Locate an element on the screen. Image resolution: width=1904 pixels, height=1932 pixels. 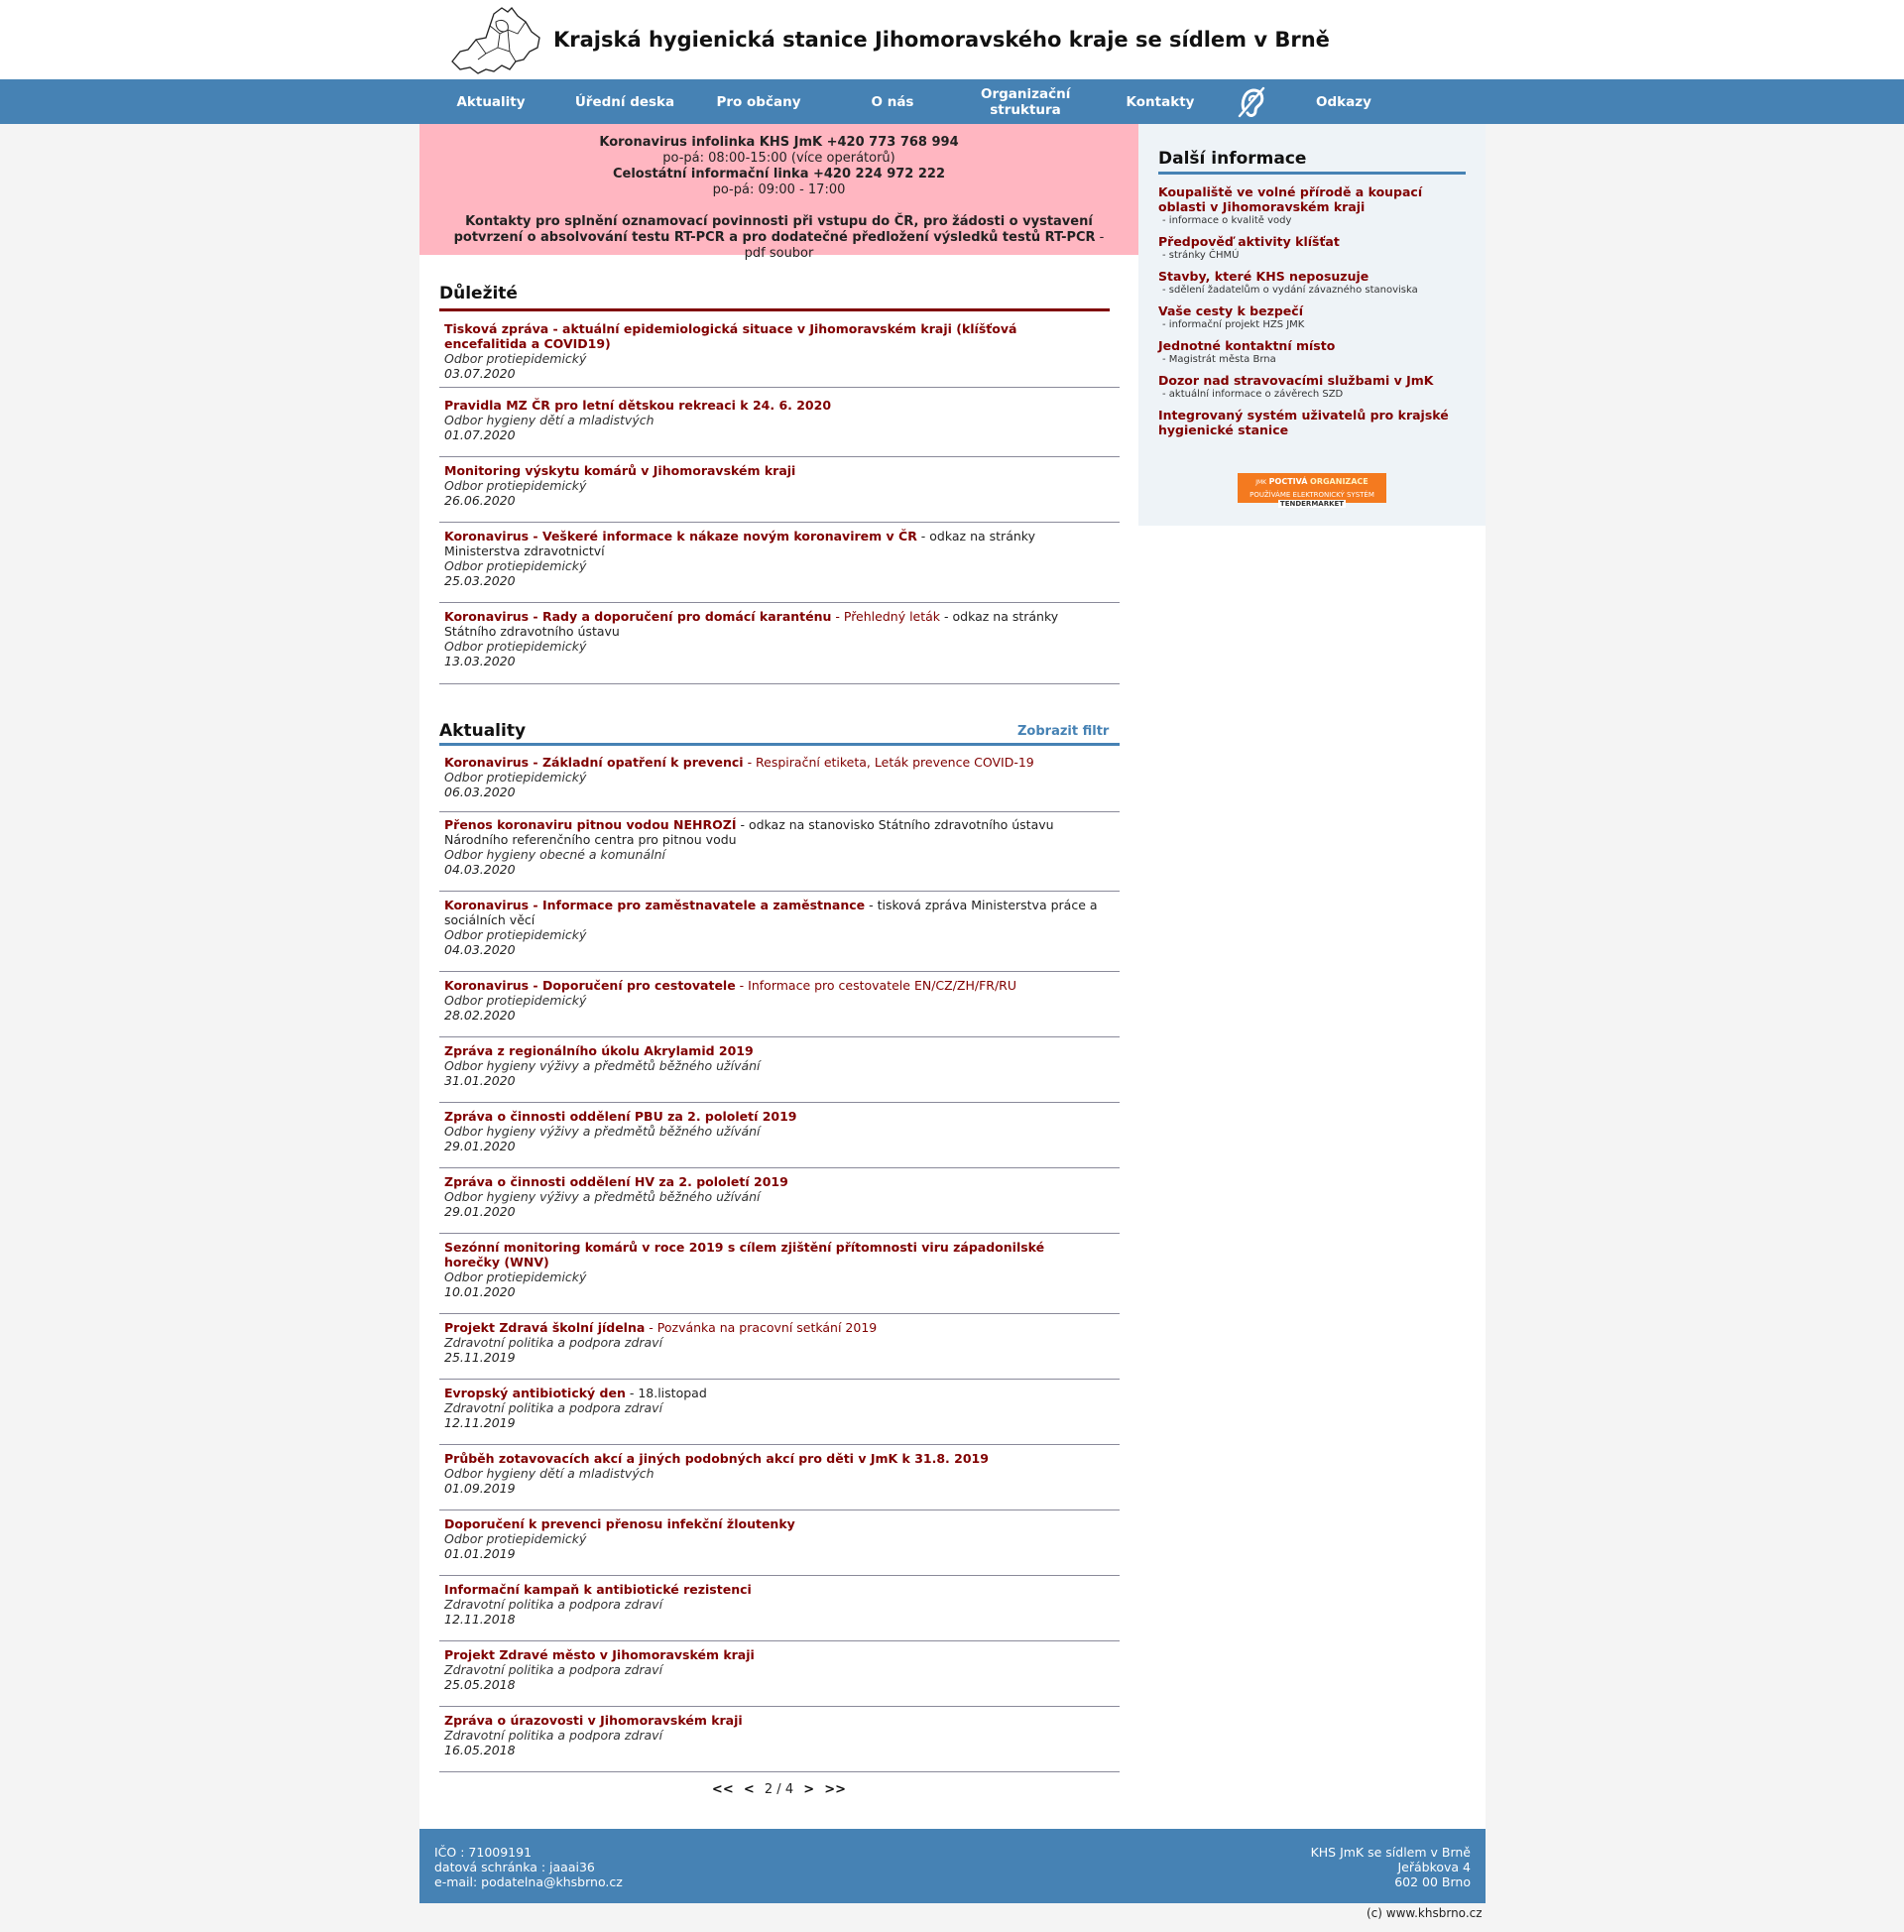
item-date: 04.03.2020 is located at coordinates (480, 949).